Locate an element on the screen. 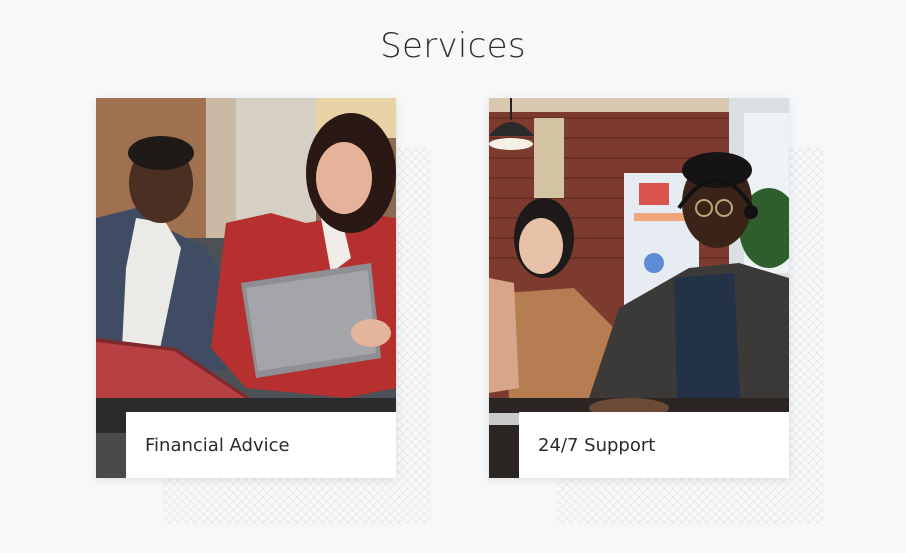  section-title: Services is located at coordinates (453, 46).